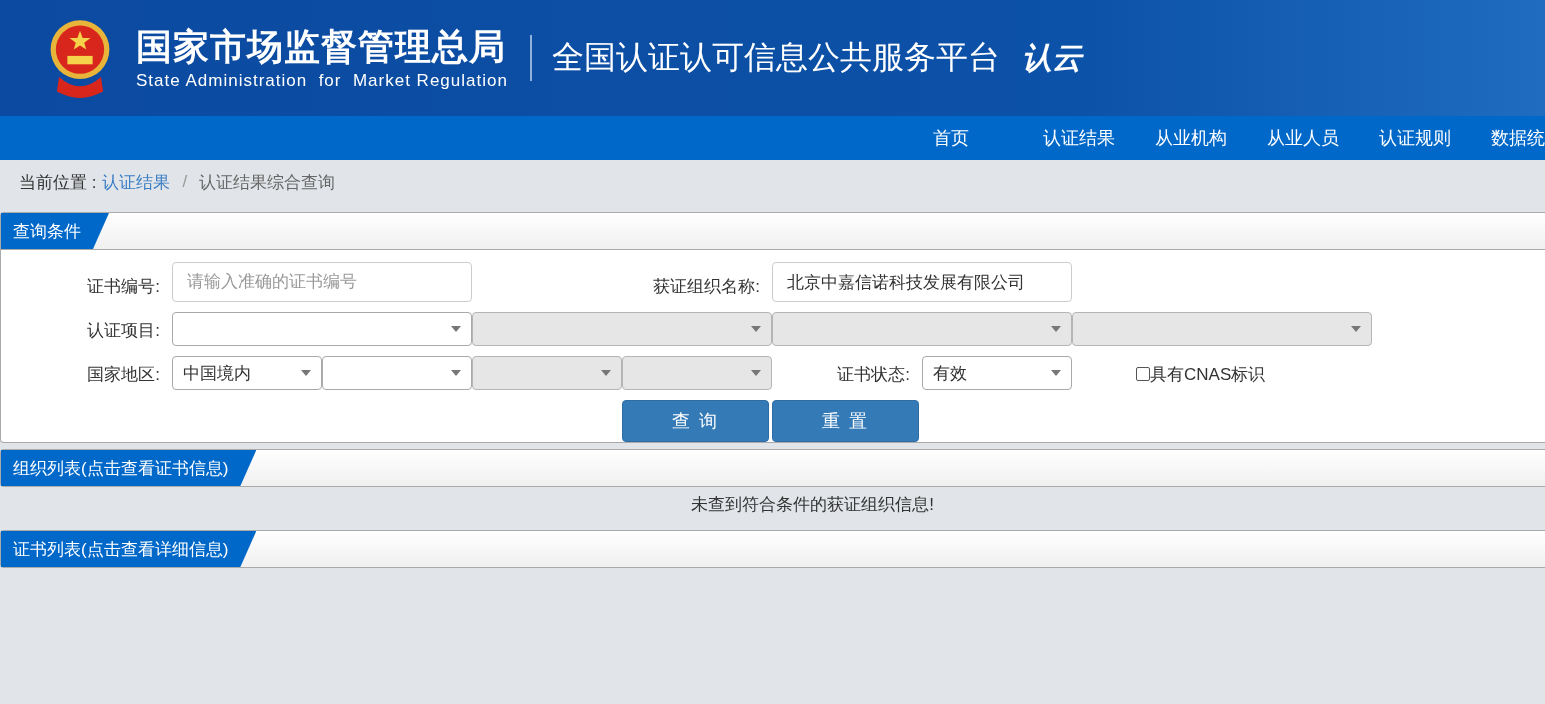 This screenshot has width=1545, height=704. What do you see at coordinates (695, 421) in the screenshot?
I see `search-button: 查 询` at bounding box center [695, 421].